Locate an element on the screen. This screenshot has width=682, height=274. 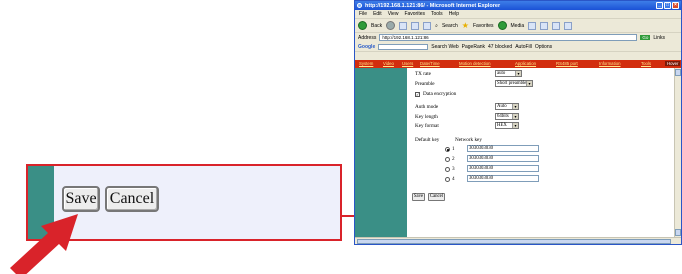
scroll-down-icon is located at coordinates (678, 232).